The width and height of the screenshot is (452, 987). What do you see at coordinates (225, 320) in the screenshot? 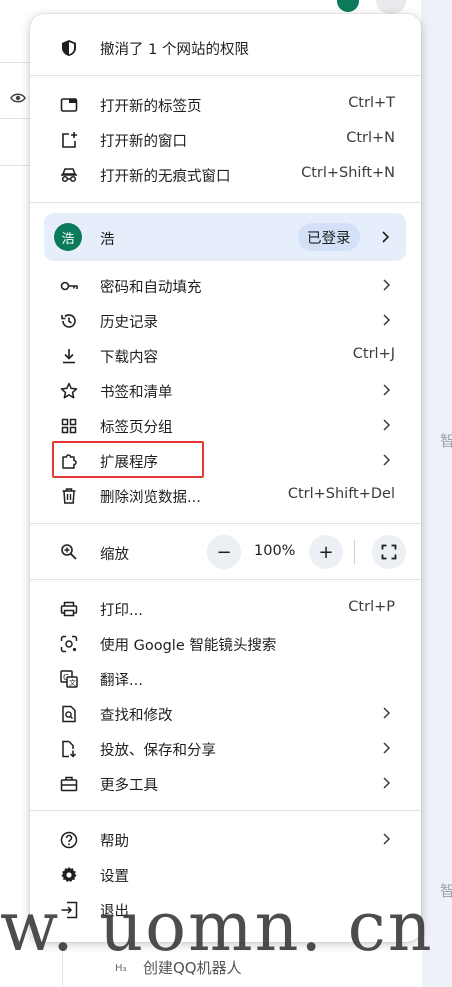
I see `menu-item-history: 历史记录` at bounding box center [225, 320].